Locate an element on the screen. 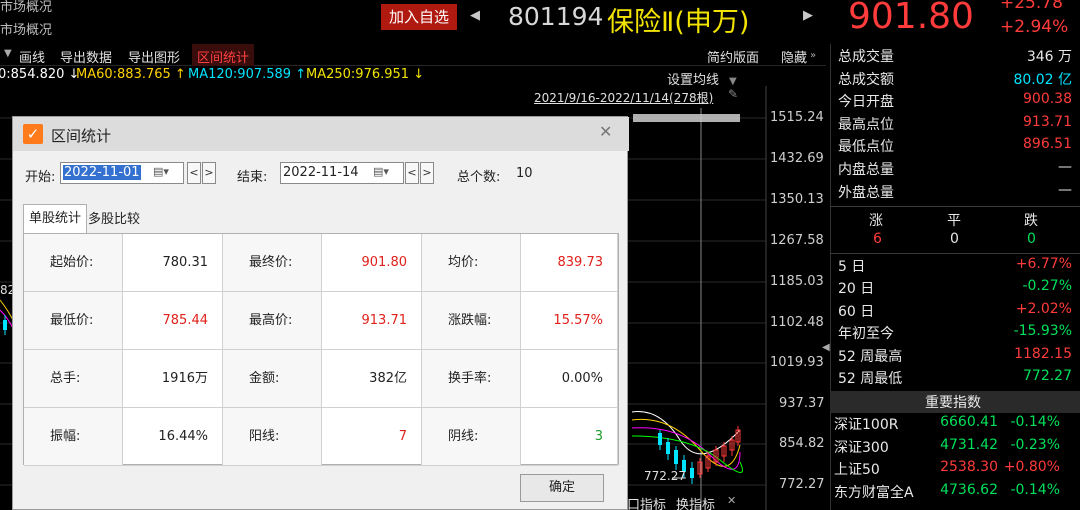 This screenshot has height=510, width=1080. y-tick: 1102.48 is located at coordinates (797, 322).